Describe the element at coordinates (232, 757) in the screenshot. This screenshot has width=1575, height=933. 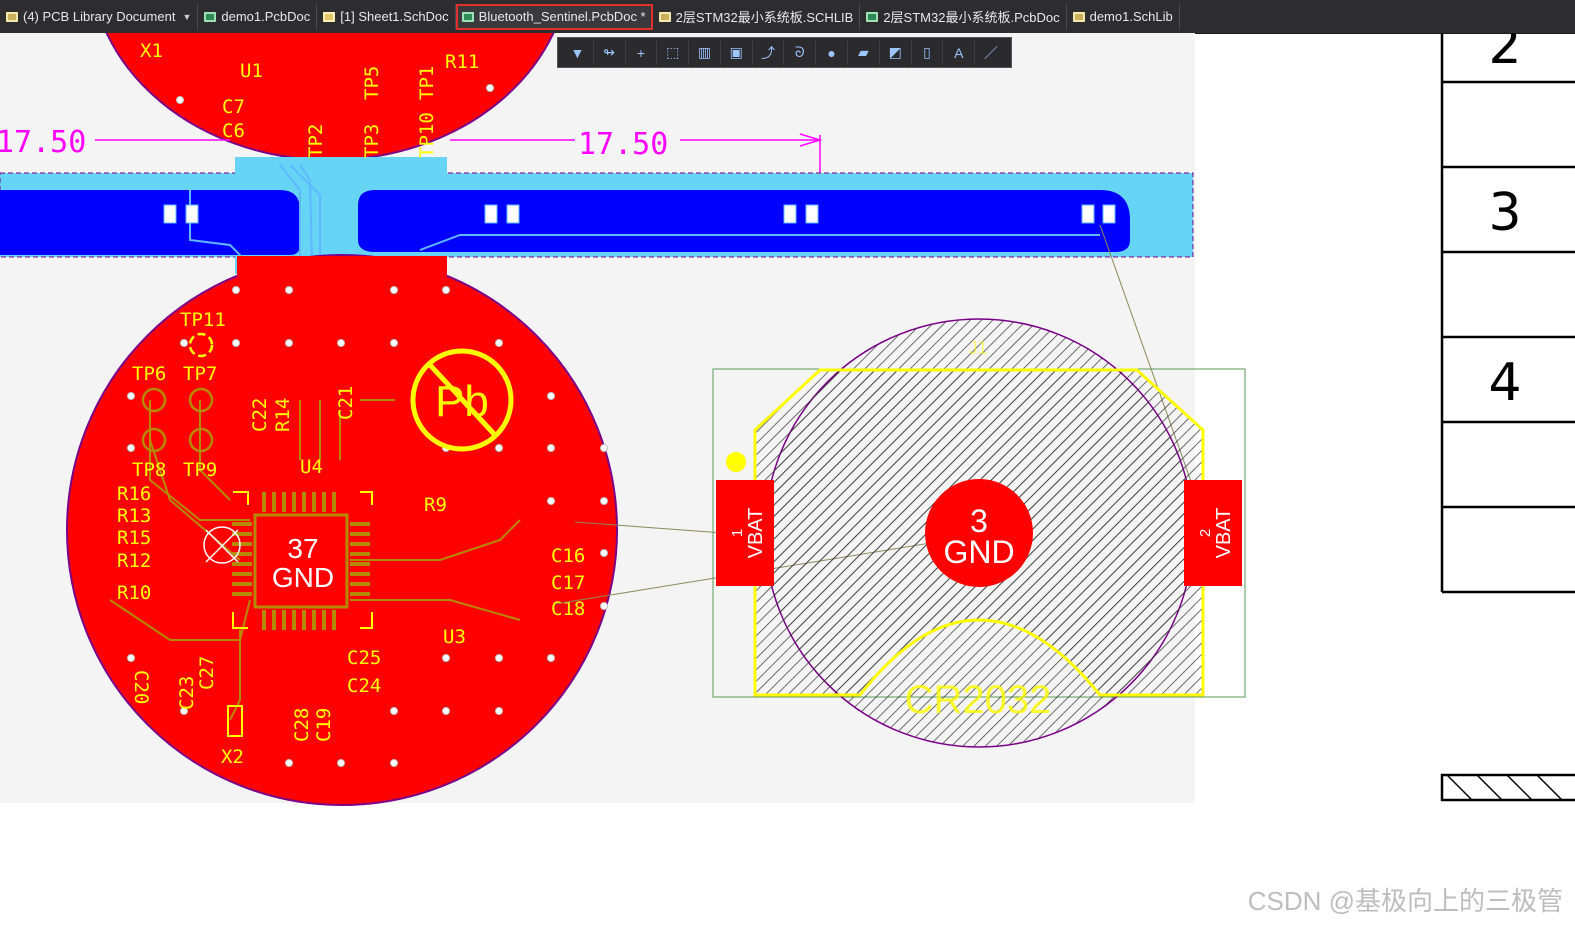
I see `label-x2: X2` at that location.